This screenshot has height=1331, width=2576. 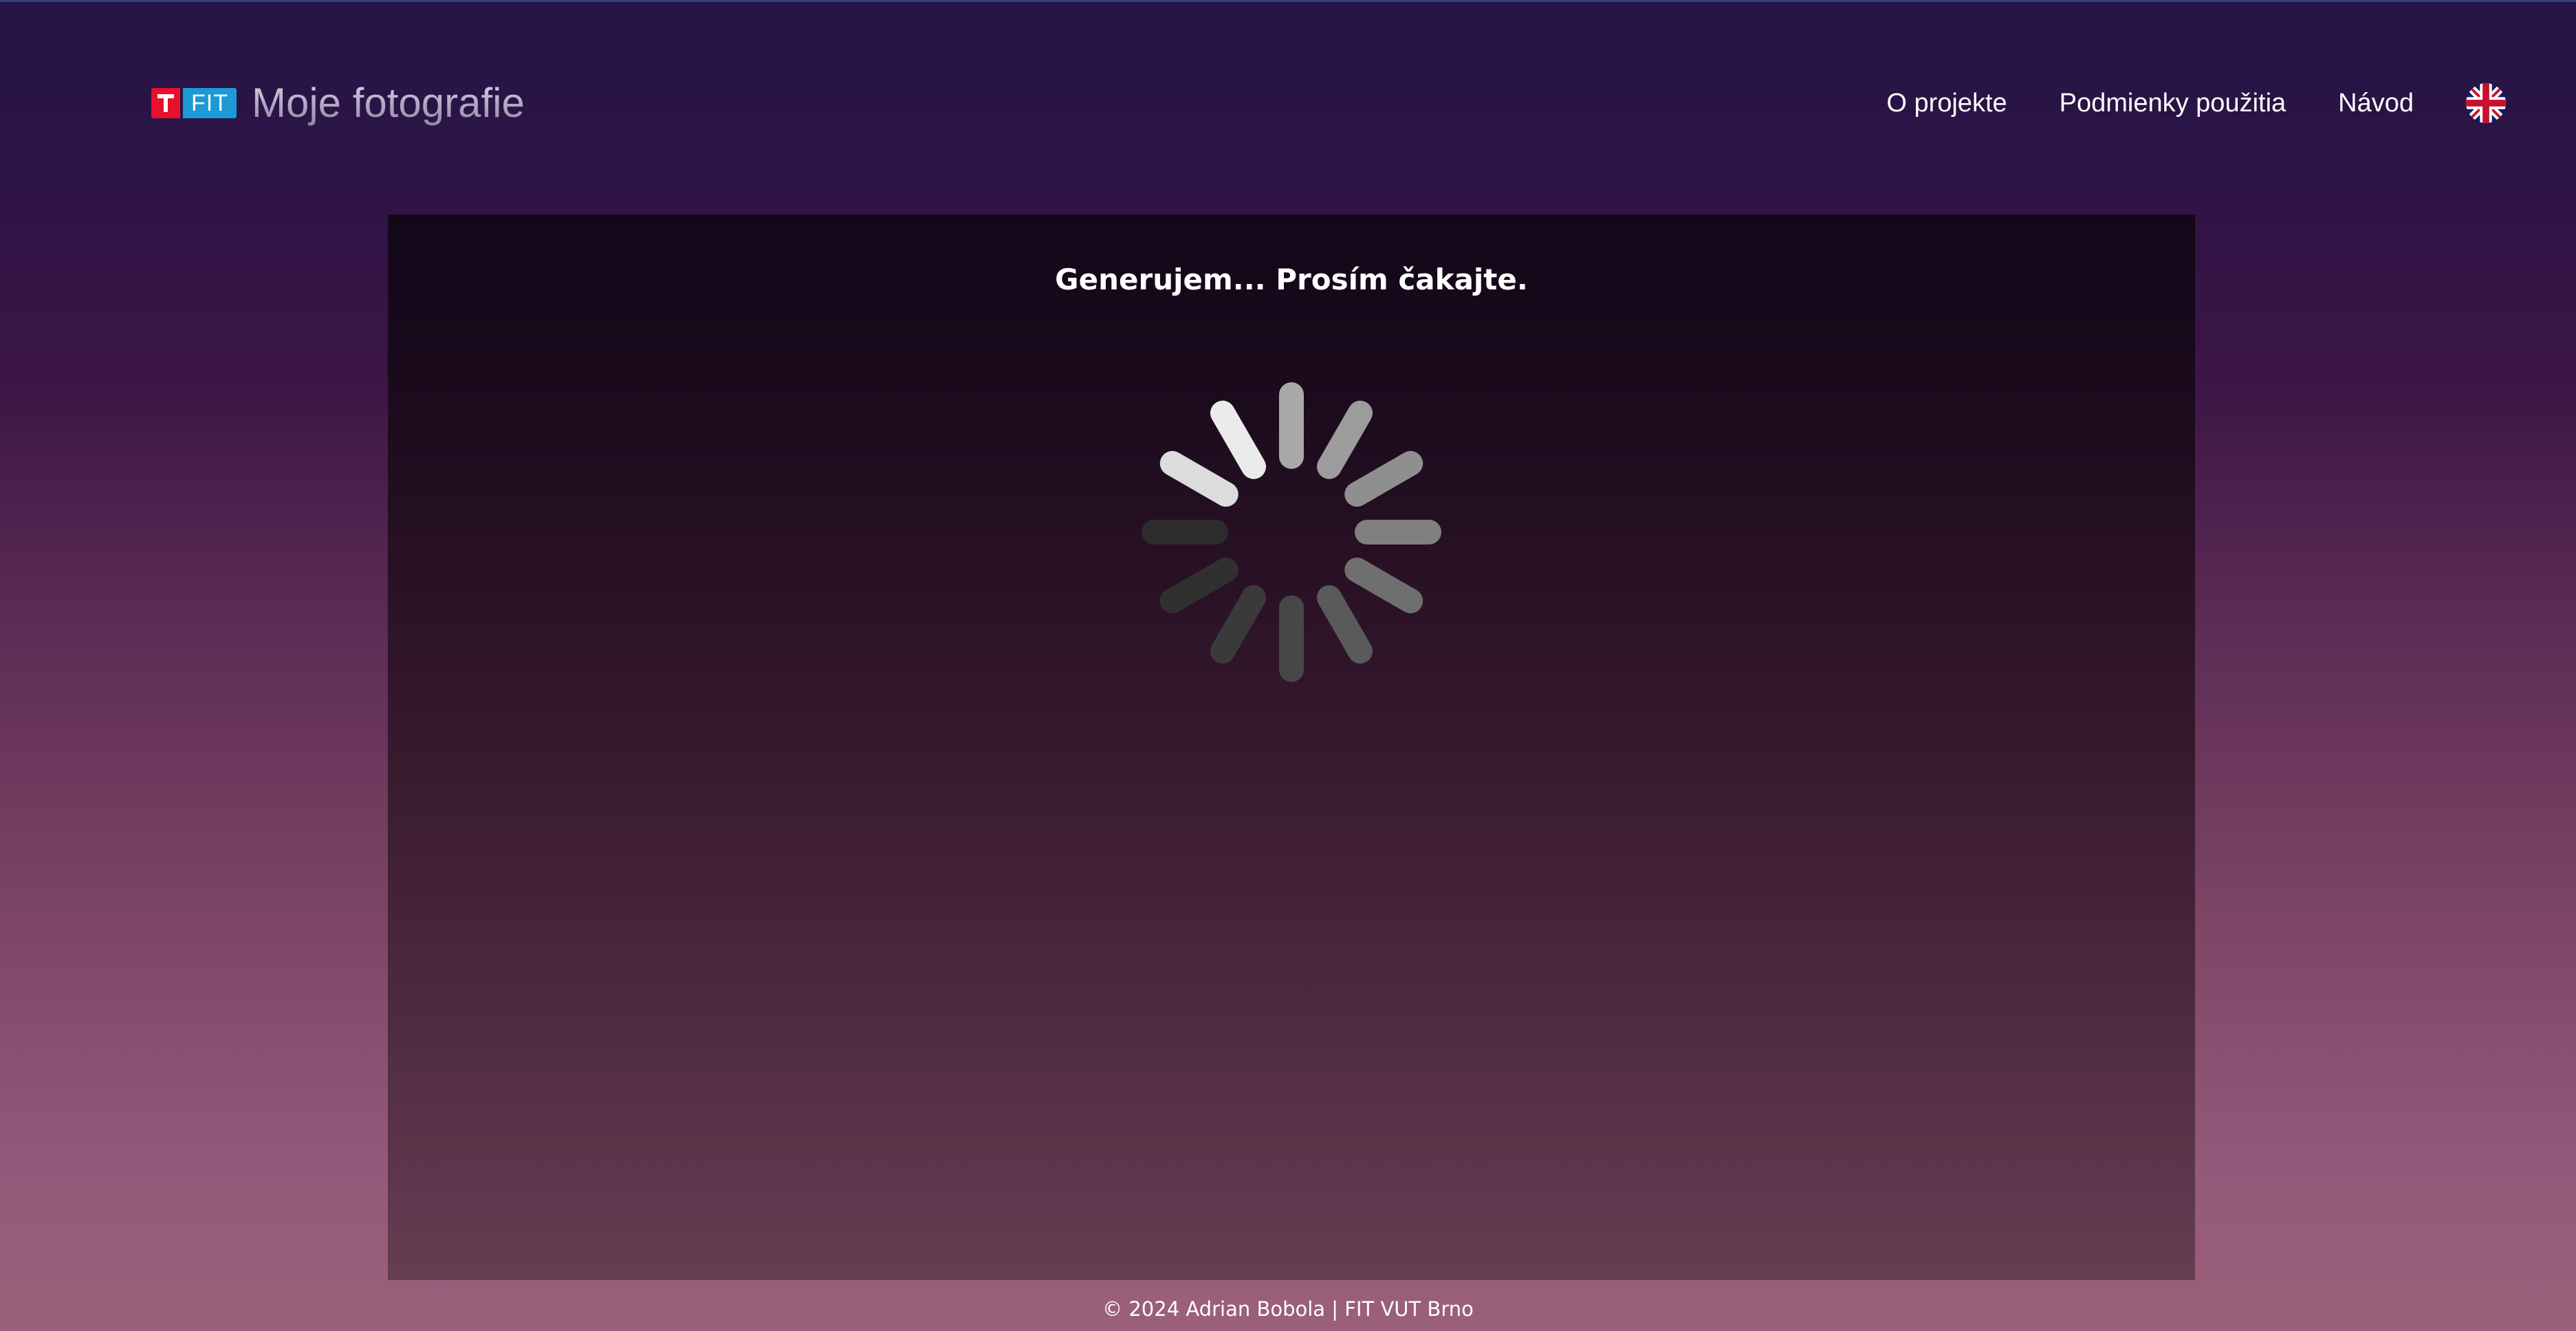 I want to click on home-brand-link: FIT Moje fotografie, so click(x=338, y=104).